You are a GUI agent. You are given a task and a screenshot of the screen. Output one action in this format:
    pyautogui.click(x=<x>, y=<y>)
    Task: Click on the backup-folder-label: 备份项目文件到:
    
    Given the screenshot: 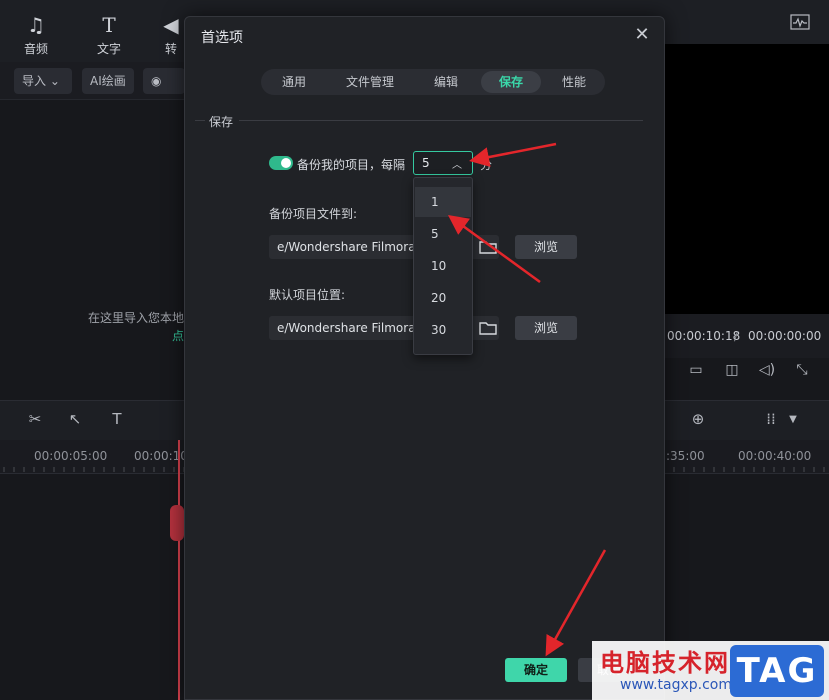 What is the action you would take?
    pyautogui.click(x=313, y=214)
    